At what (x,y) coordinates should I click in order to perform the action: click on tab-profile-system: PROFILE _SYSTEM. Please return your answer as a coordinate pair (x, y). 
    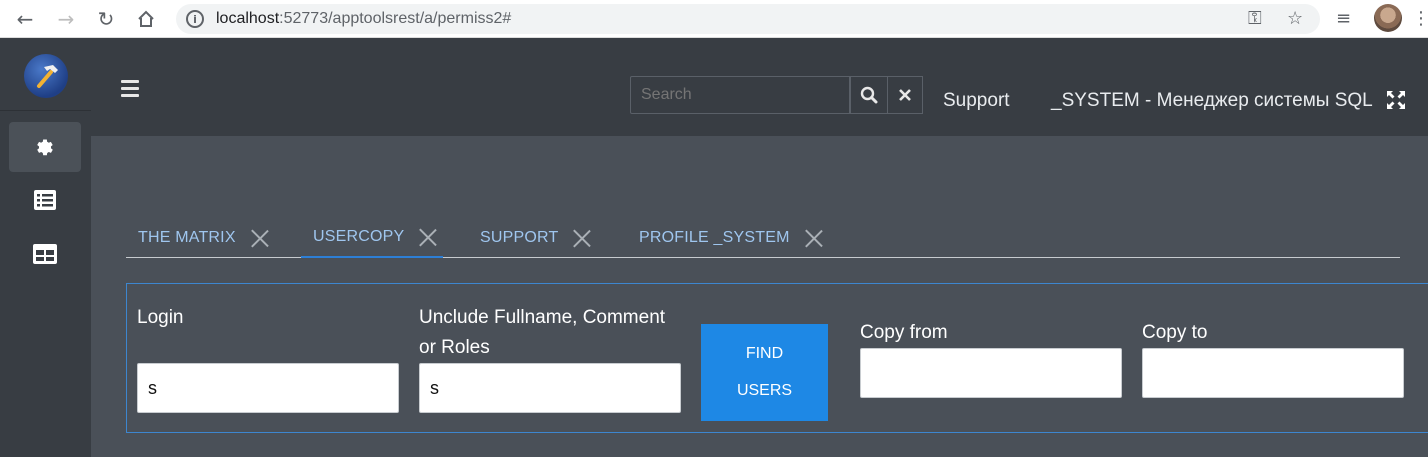
    Looking at the image, I should click on (725, 238).